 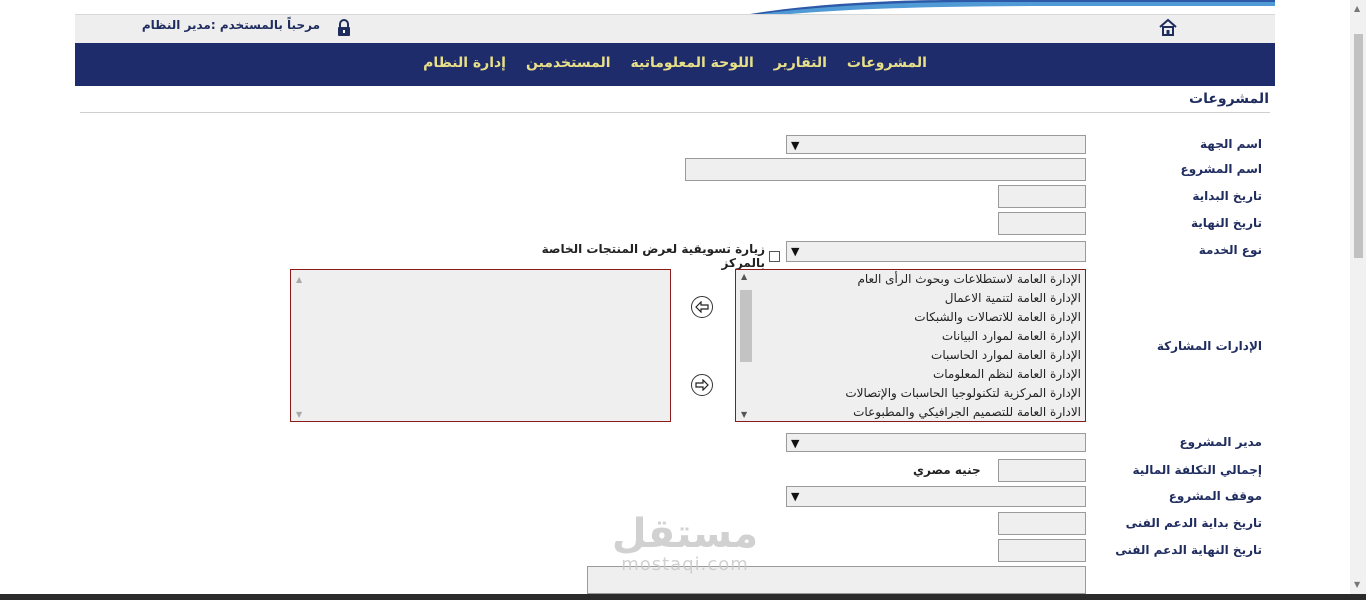 I want to click on entity-label: اسم الجهة, so click(x=1231, y=144).